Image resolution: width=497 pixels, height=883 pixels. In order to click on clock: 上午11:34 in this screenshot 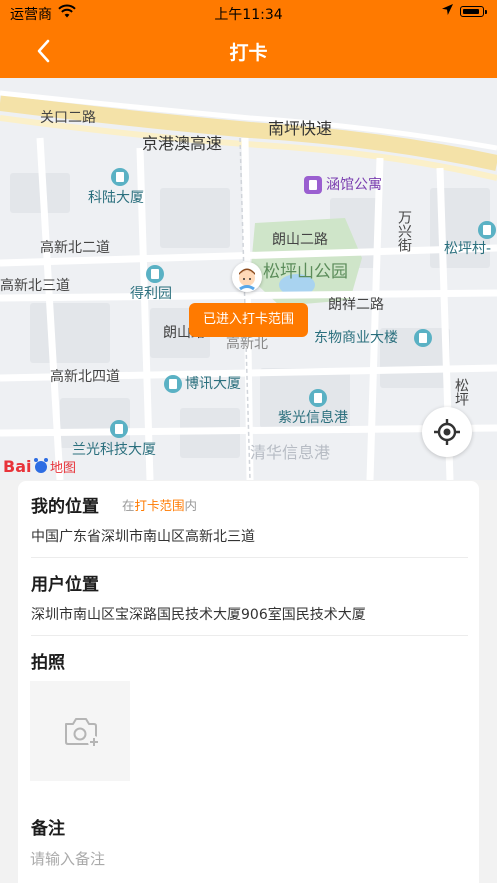, I will do `click(248, 15)`.